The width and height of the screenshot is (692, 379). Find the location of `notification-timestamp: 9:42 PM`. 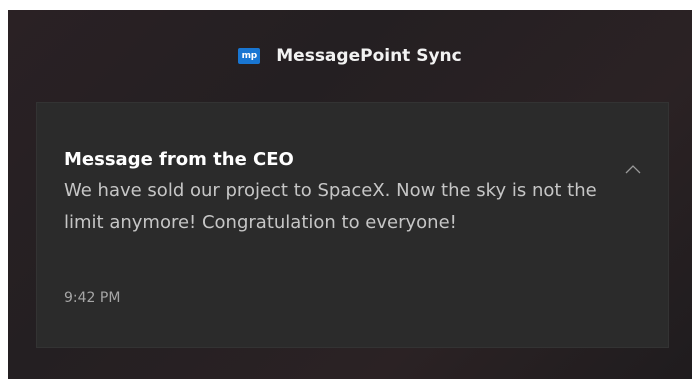

notification-timestamp: 9:42 PM is located at coordinates (92, 298).